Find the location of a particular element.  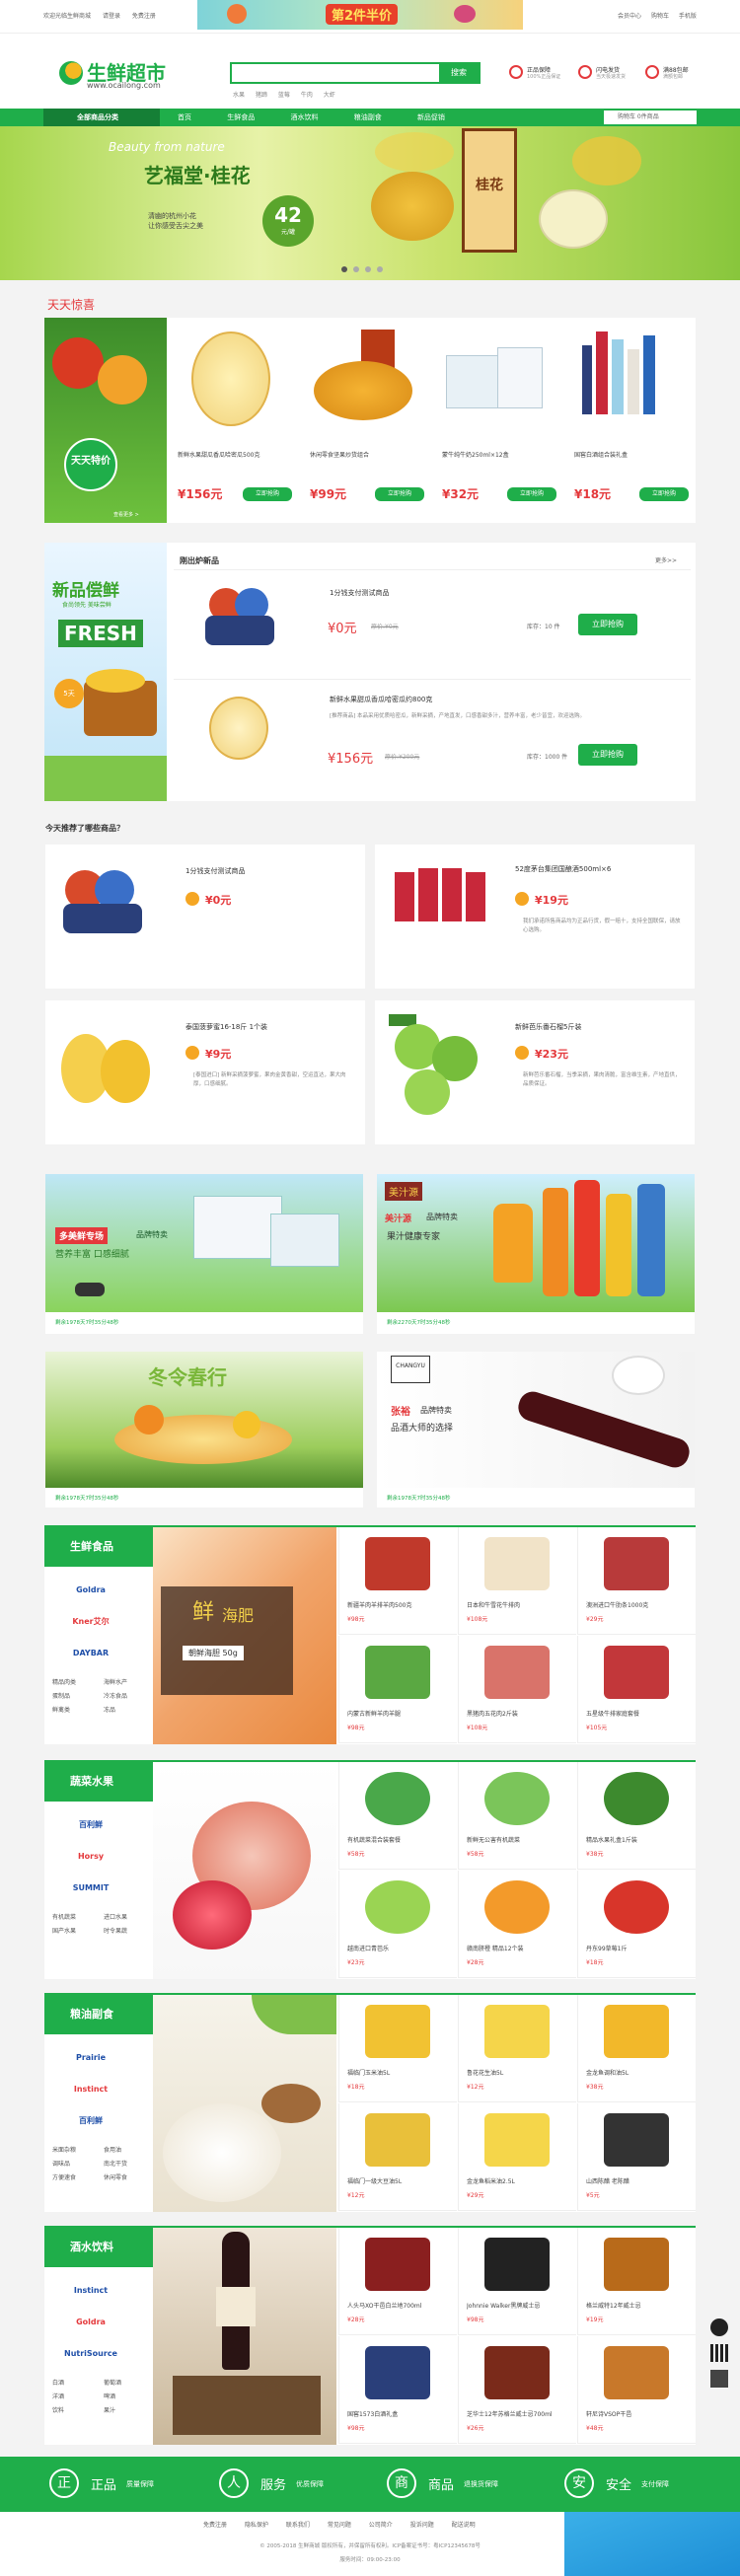

category-link: 鲜禽类 is located at coordinates (61, 1709).